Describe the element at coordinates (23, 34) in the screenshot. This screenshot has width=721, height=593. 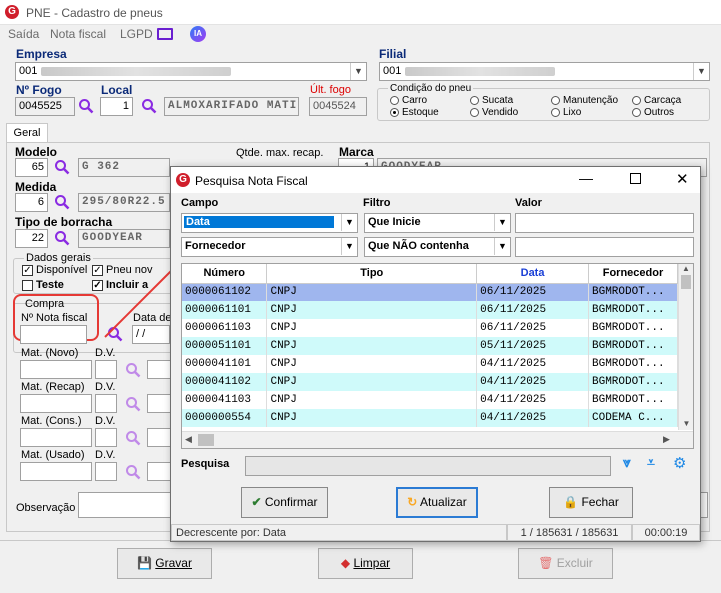
I see `menu-saida: Saída` at that location.